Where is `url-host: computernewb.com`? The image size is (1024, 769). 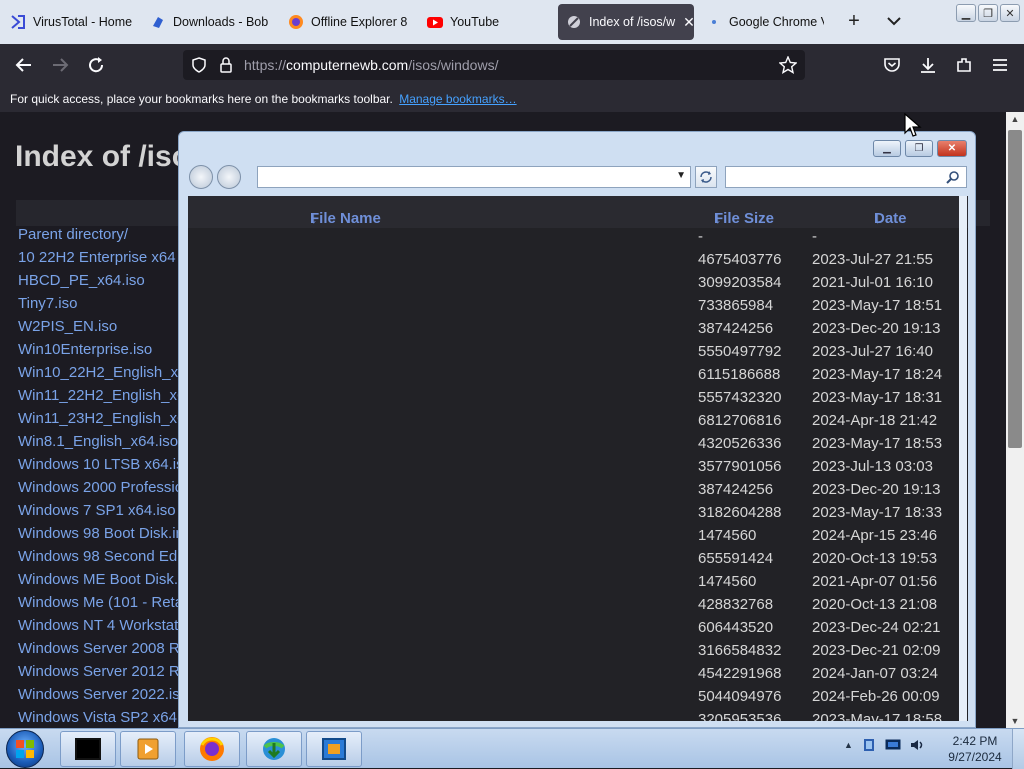
url-host: computernewb.com is located at coordinates (347, 65).